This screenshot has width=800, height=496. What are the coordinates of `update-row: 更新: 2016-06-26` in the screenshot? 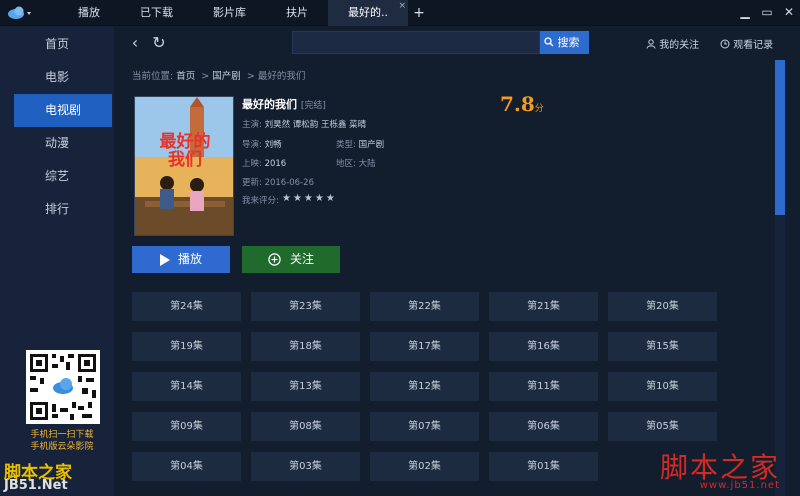 It's located at (278, 182).